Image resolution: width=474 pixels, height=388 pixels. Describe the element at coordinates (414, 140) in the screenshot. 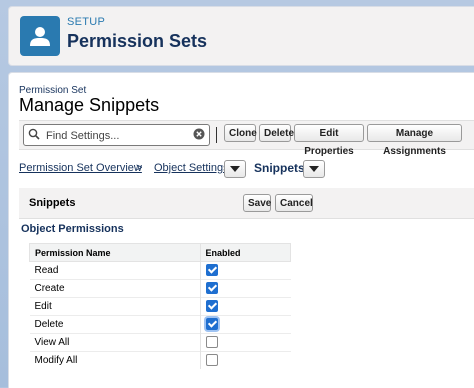

I see `manage-assignments-button: Manage Assignments` at that location.